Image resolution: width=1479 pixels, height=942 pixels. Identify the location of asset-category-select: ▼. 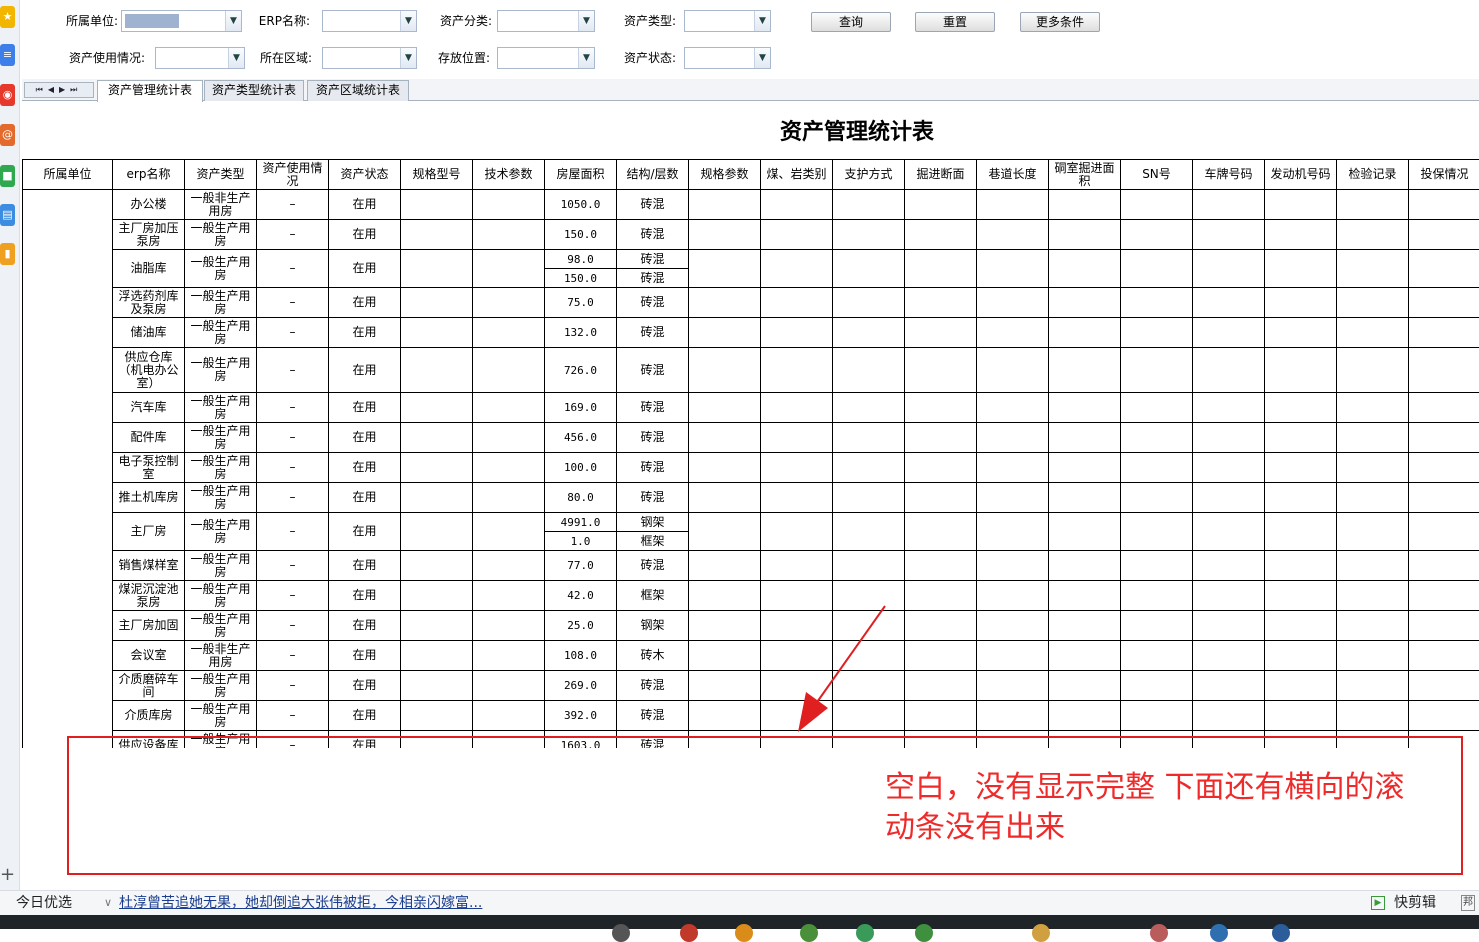
(546, 21).